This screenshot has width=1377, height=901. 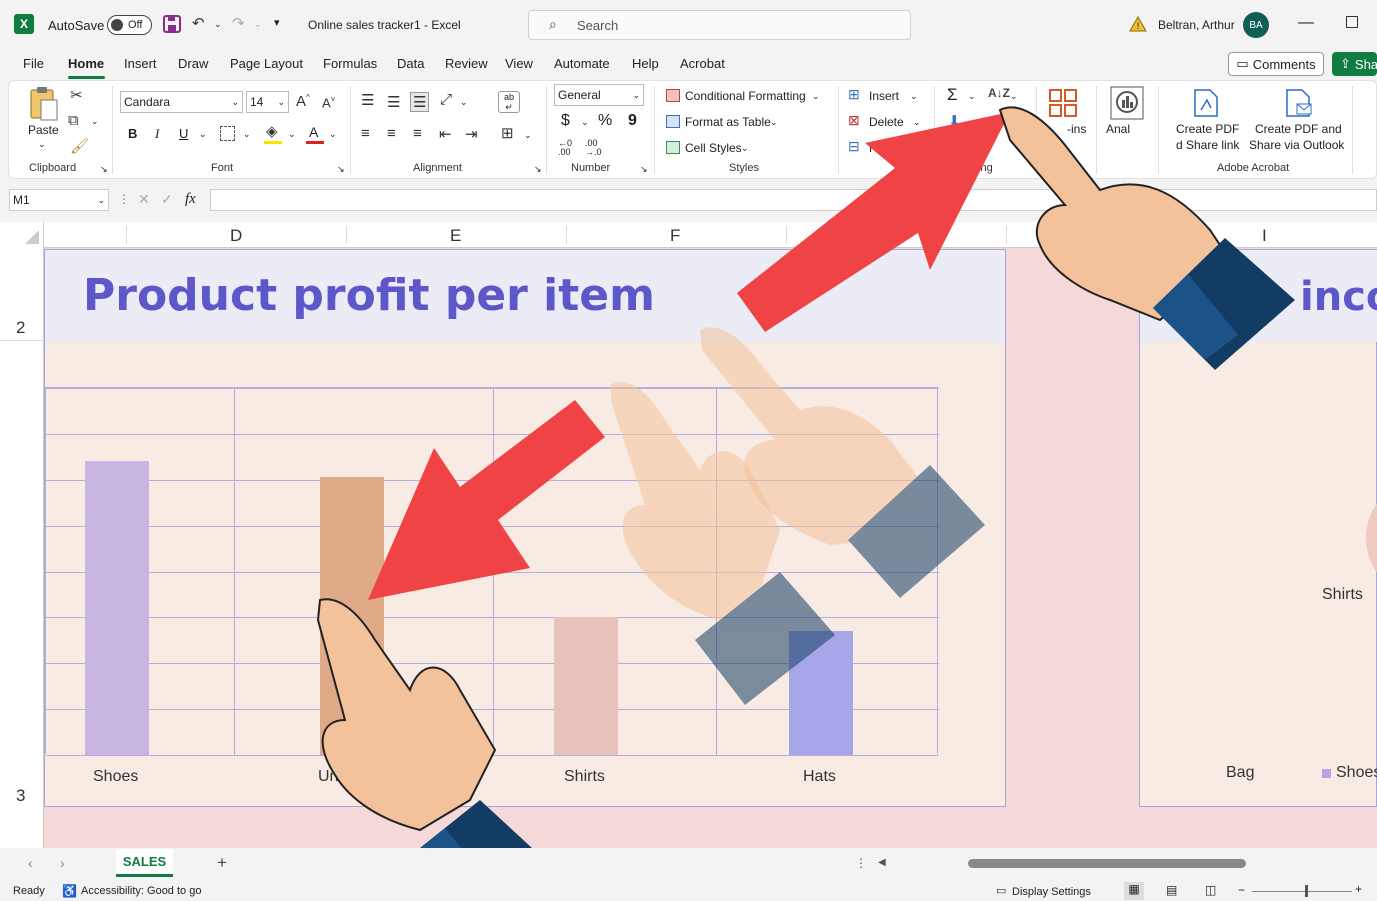 I want to click on horizontal-scrollbar, so click(x=1107, y=863).